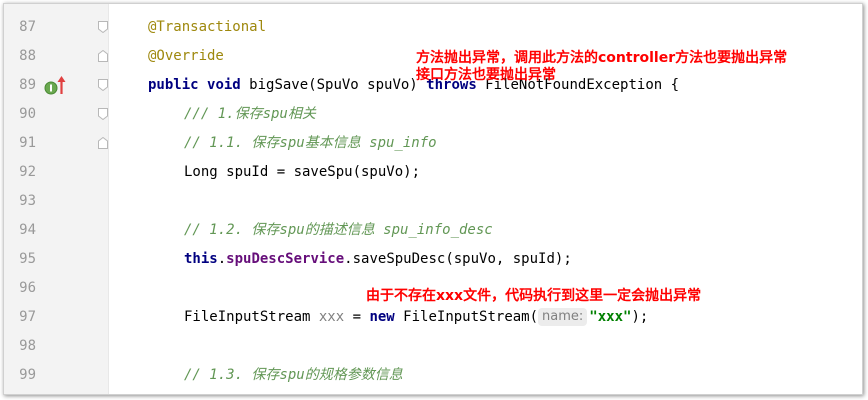  Describe the element at coordinates (27, 85) in the screenshot. I see `line-number: 89` at that location.